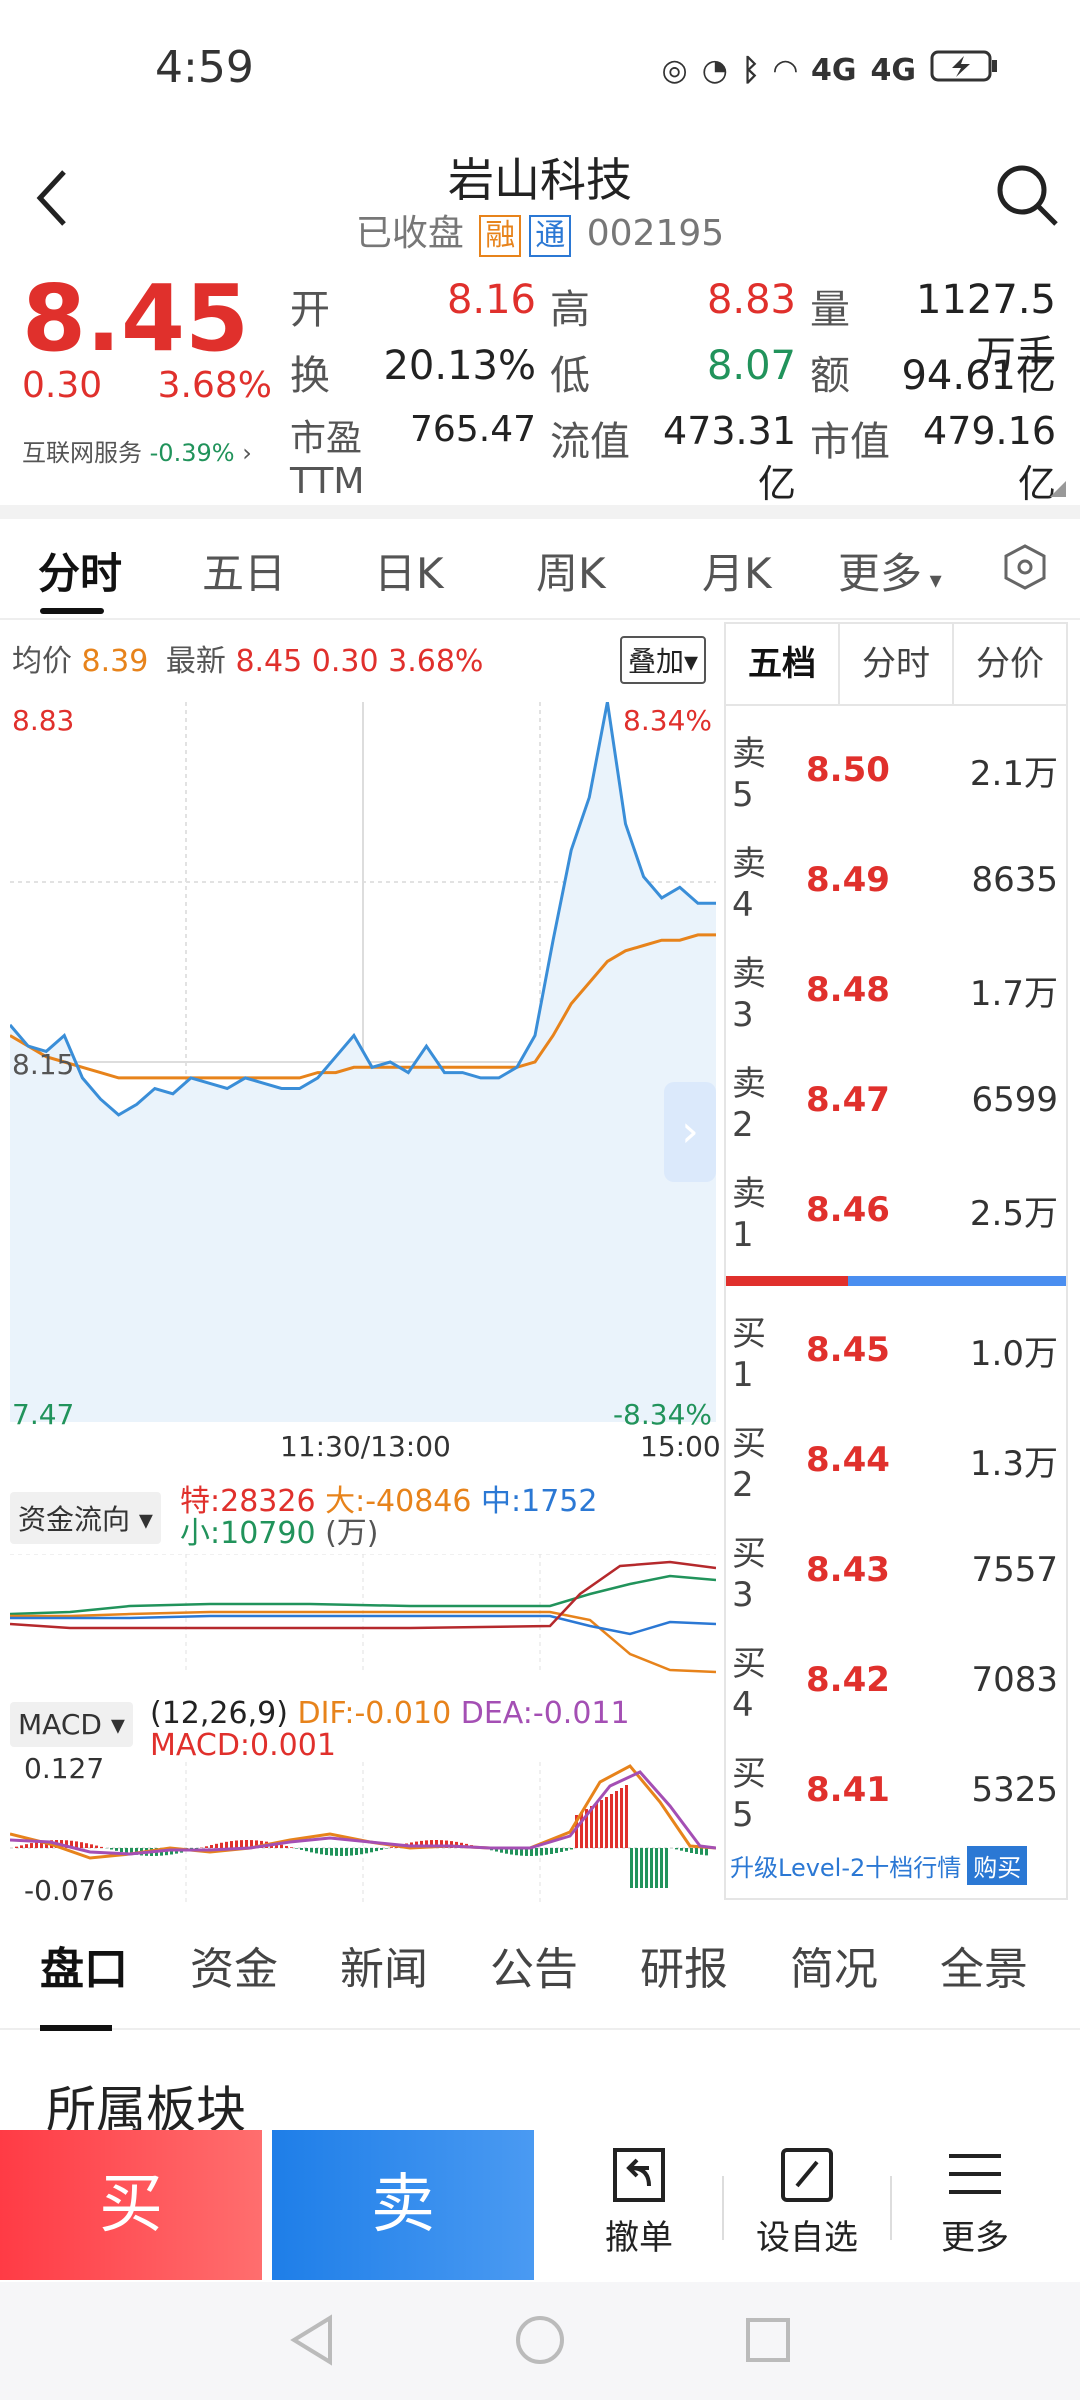 The height and width of the screenshot is (2400, 1080). What do you see at coordinates (361, 1836) in the screenshot?
I see `macd-histogram` at bounding box center [361, 1836].